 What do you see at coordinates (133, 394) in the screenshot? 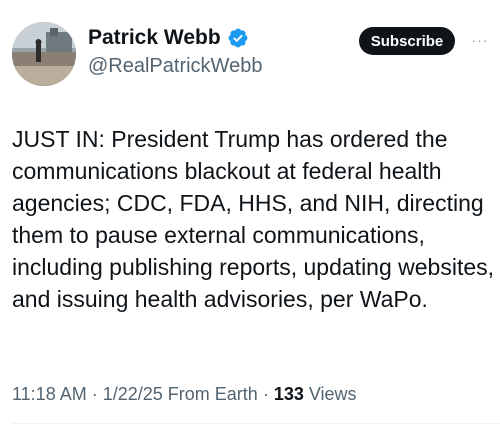
I see `tweet-date: 1/22/25` at bounding box center [133, 394].